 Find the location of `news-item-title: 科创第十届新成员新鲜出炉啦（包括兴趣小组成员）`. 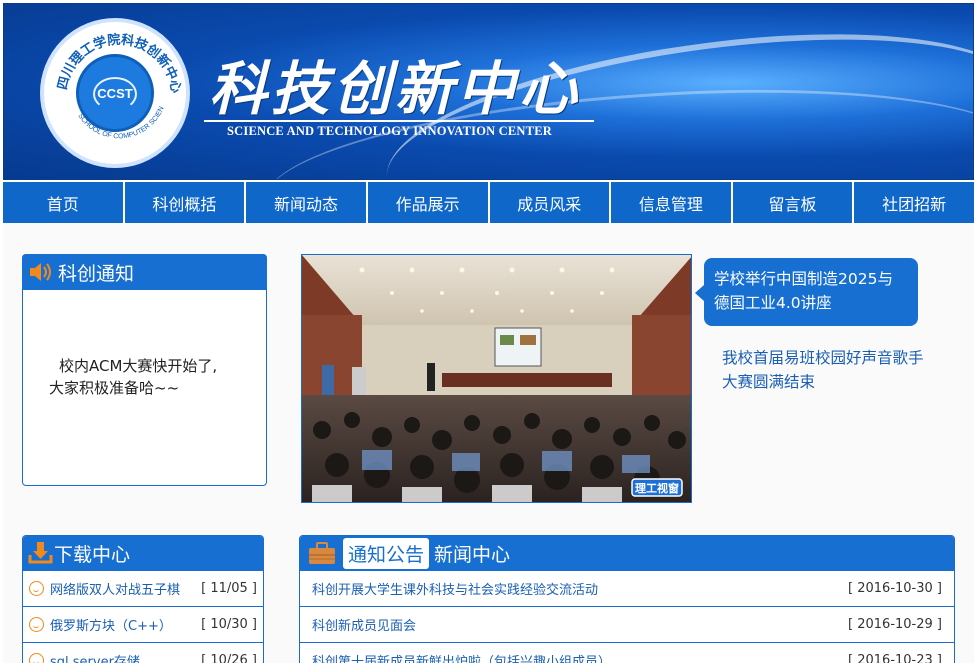

news-item-title: 科创第十届新成员新鲜出炉啦（包括兴趣小组成员） is located at coordinates (580, 657).